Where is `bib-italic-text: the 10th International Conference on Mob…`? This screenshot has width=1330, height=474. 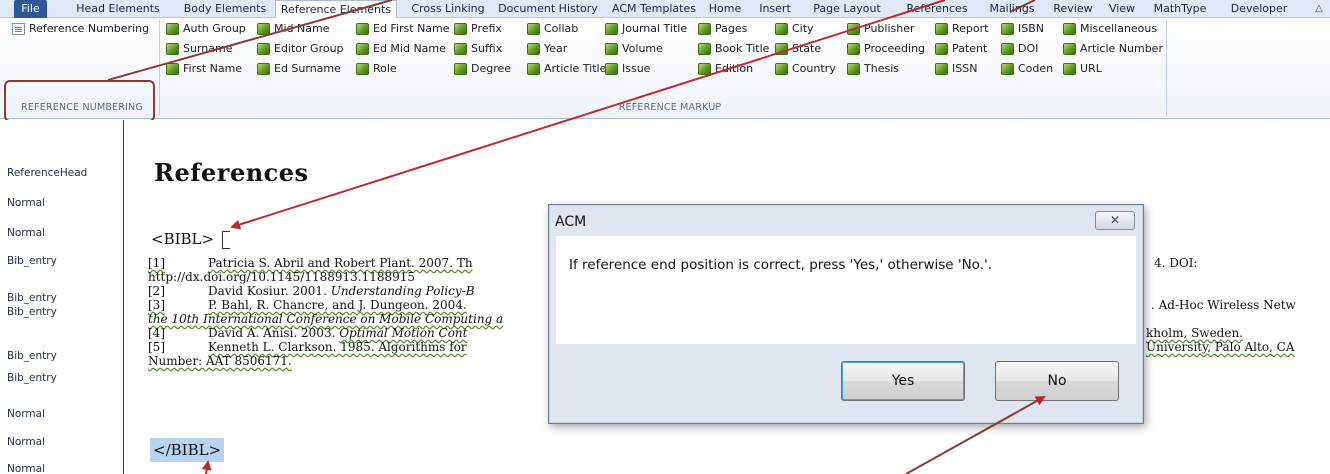
bib-italic-text: the 10th International Conference on Mob… is located at coordinates (326, 319).